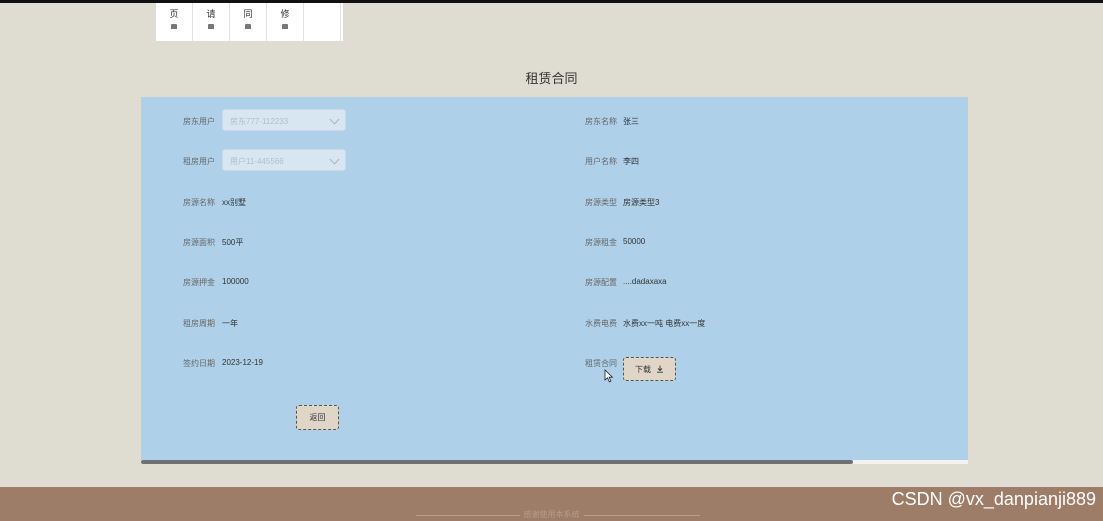 Image resolution: width=1103 pixels, height=521 pixels. I want to click on top-nav: 页 请 同 修, so click(249, 22).